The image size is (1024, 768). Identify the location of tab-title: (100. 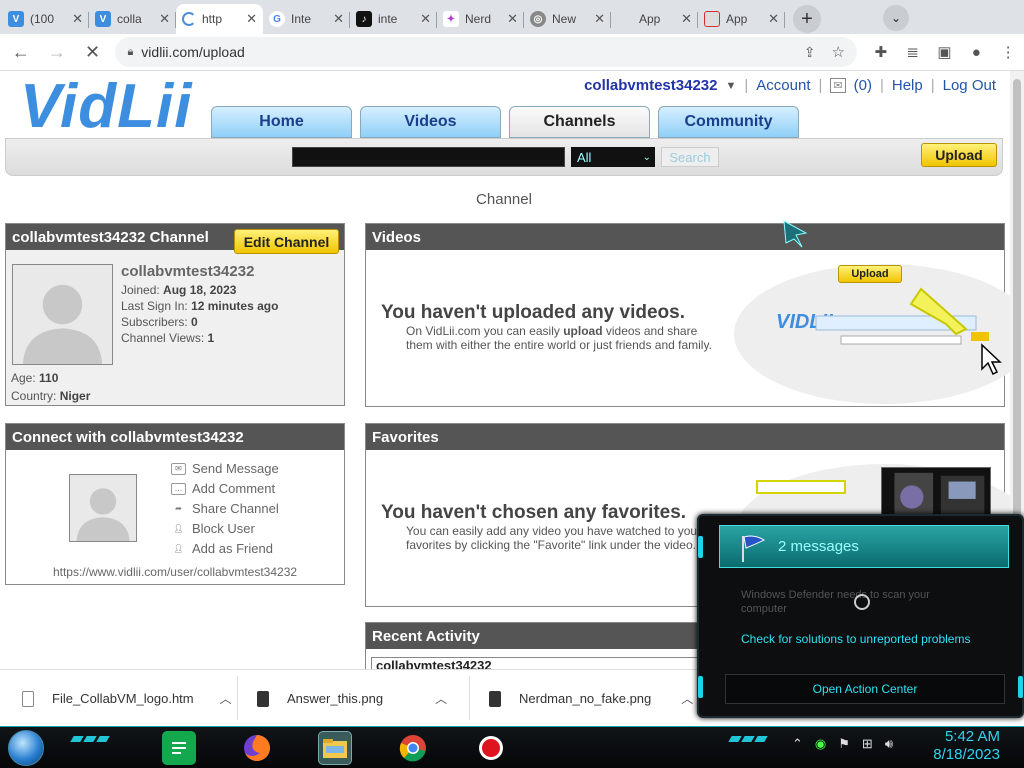
(42, 19).